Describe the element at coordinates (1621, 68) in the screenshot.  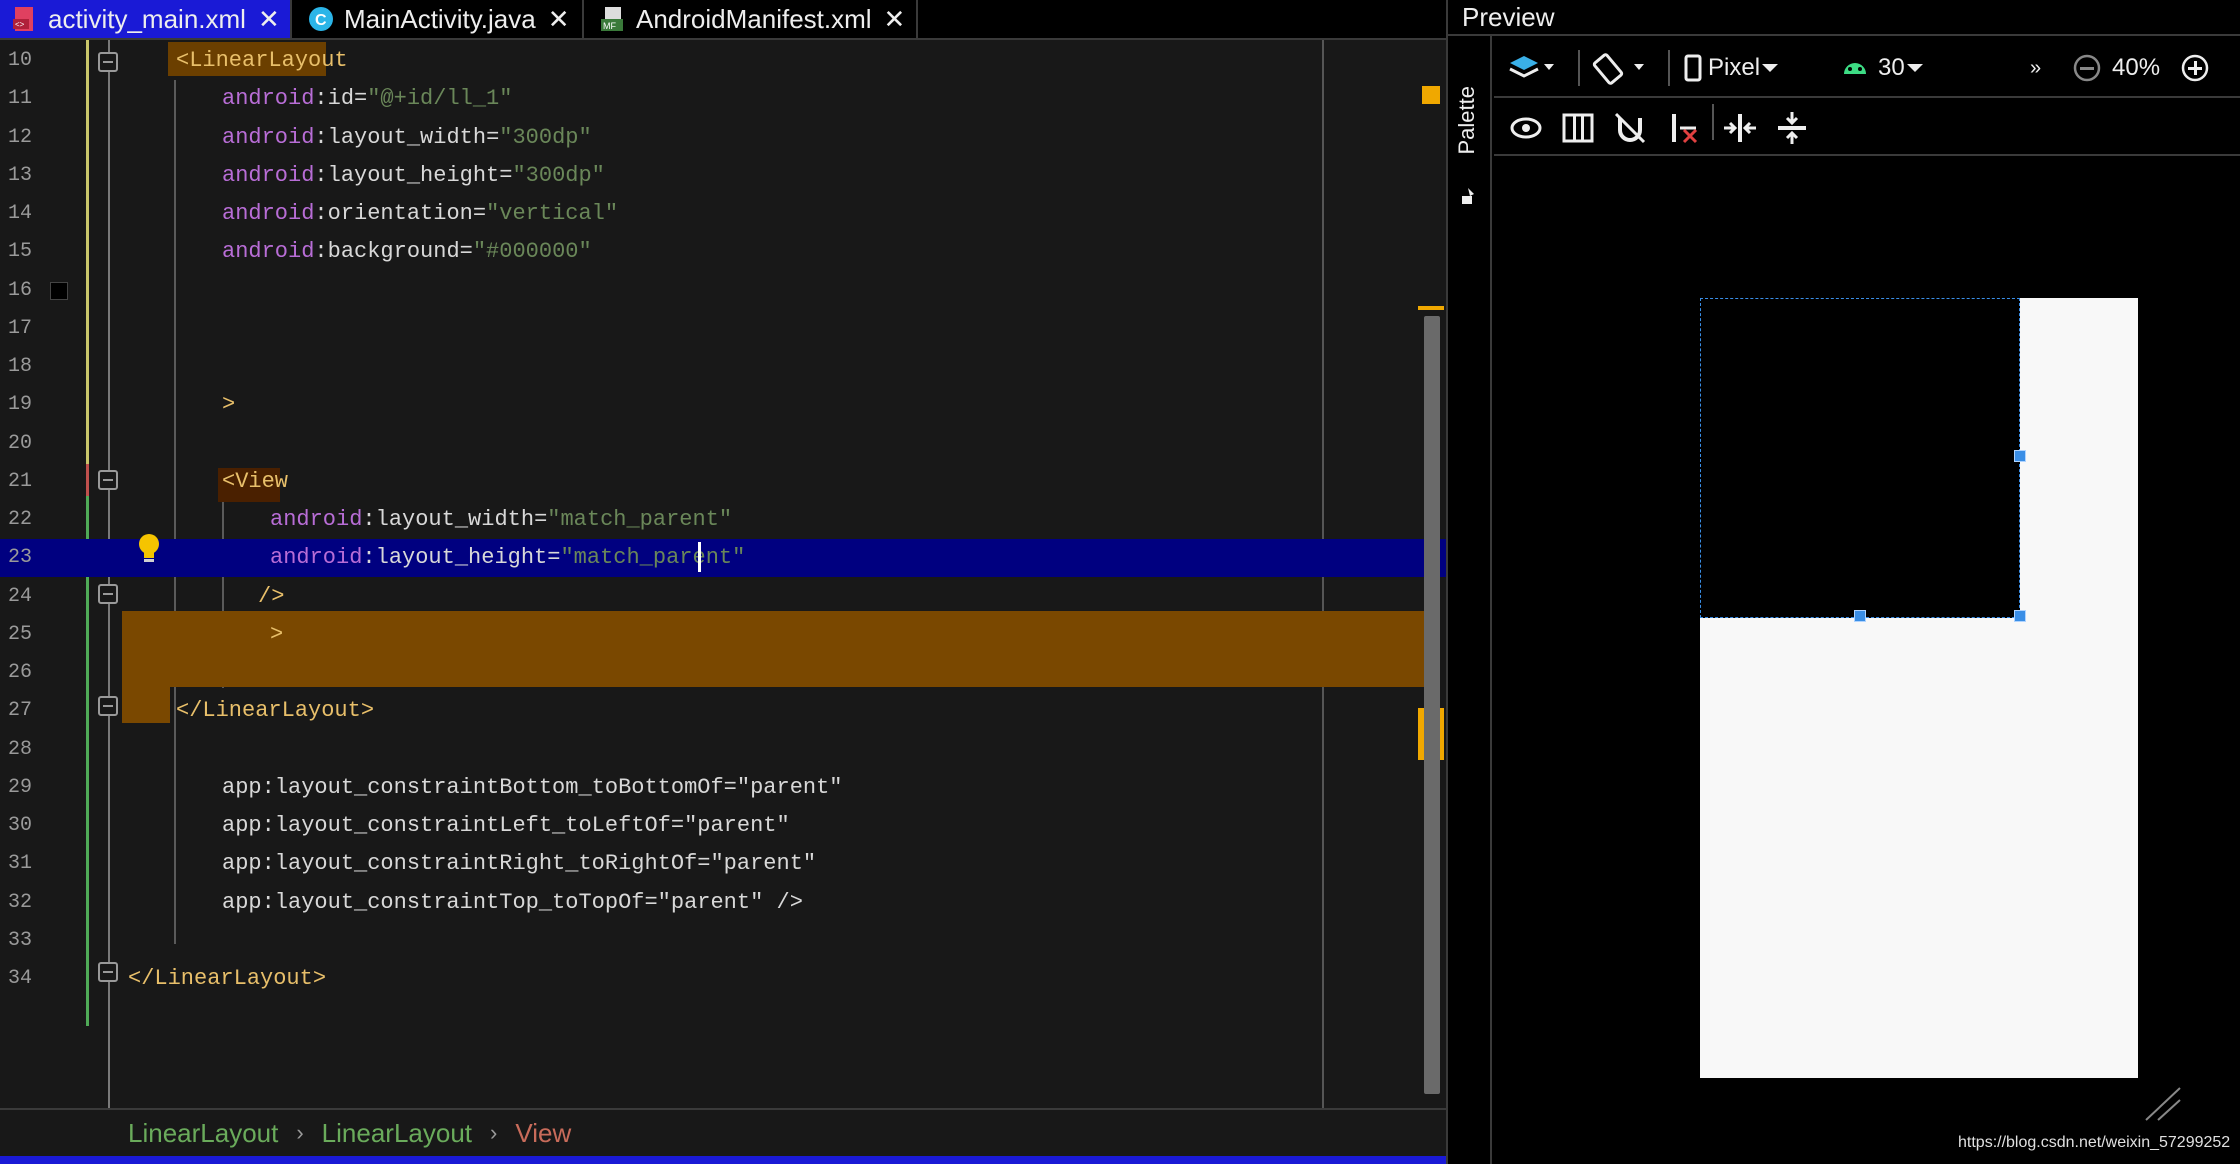
I see `orientation-dropdown` at that location.